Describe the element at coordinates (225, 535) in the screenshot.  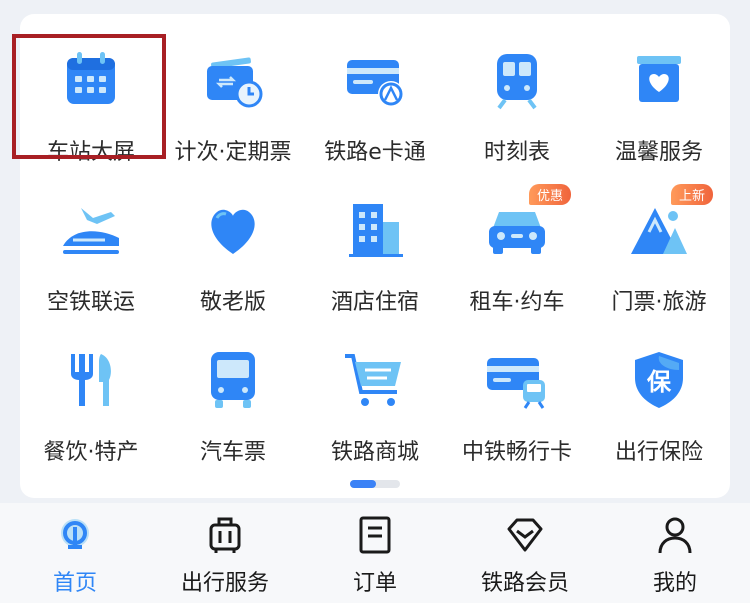
I see `luggage-icon` at that location.